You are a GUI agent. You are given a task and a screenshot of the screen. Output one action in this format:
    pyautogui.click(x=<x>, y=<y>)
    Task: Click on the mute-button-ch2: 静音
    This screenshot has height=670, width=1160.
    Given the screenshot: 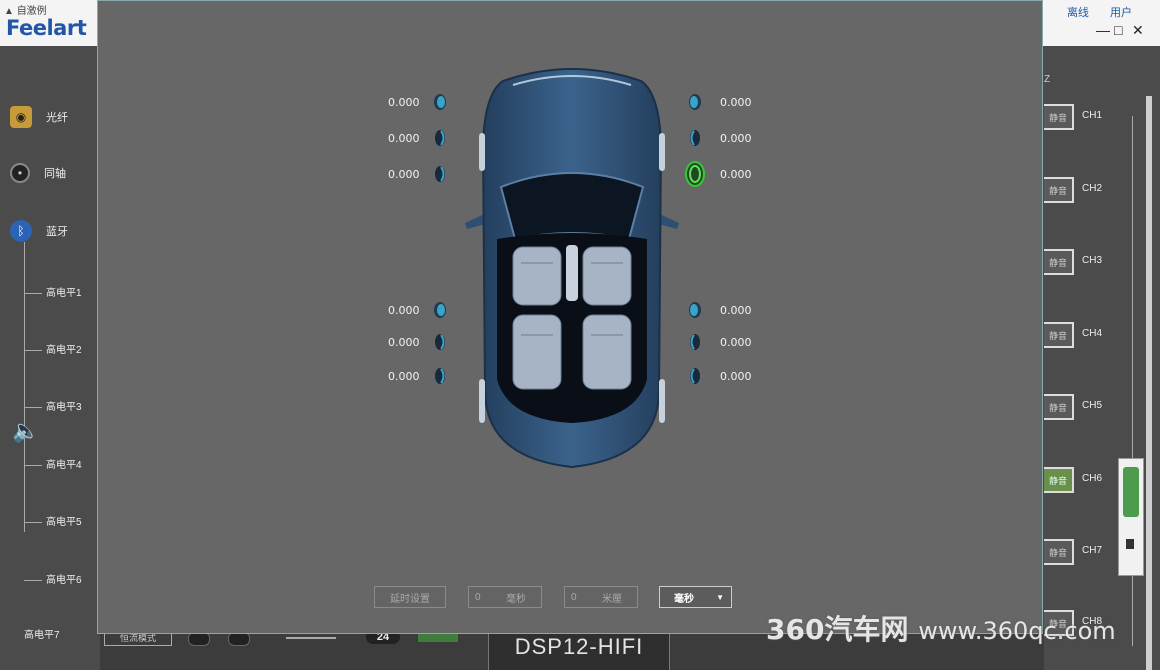 What is the action you would take?
    pyautogui.click(x=1059, y=190)
    